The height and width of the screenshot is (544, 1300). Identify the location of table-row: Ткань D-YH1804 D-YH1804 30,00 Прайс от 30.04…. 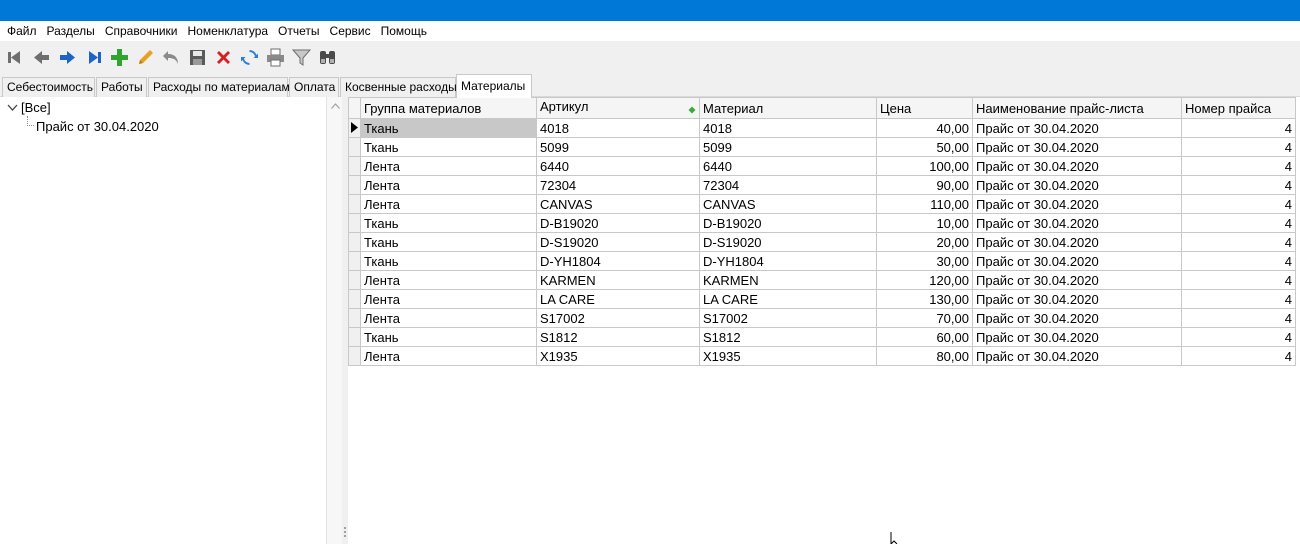
(822, 261).